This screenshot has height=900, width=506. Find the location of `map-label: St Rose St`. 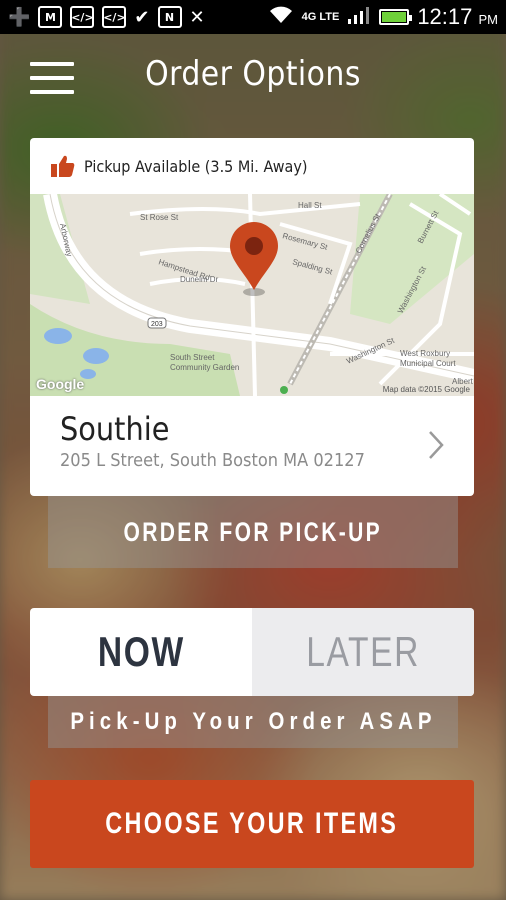

map-label: St Rose St is located at coordinates (159, 217).